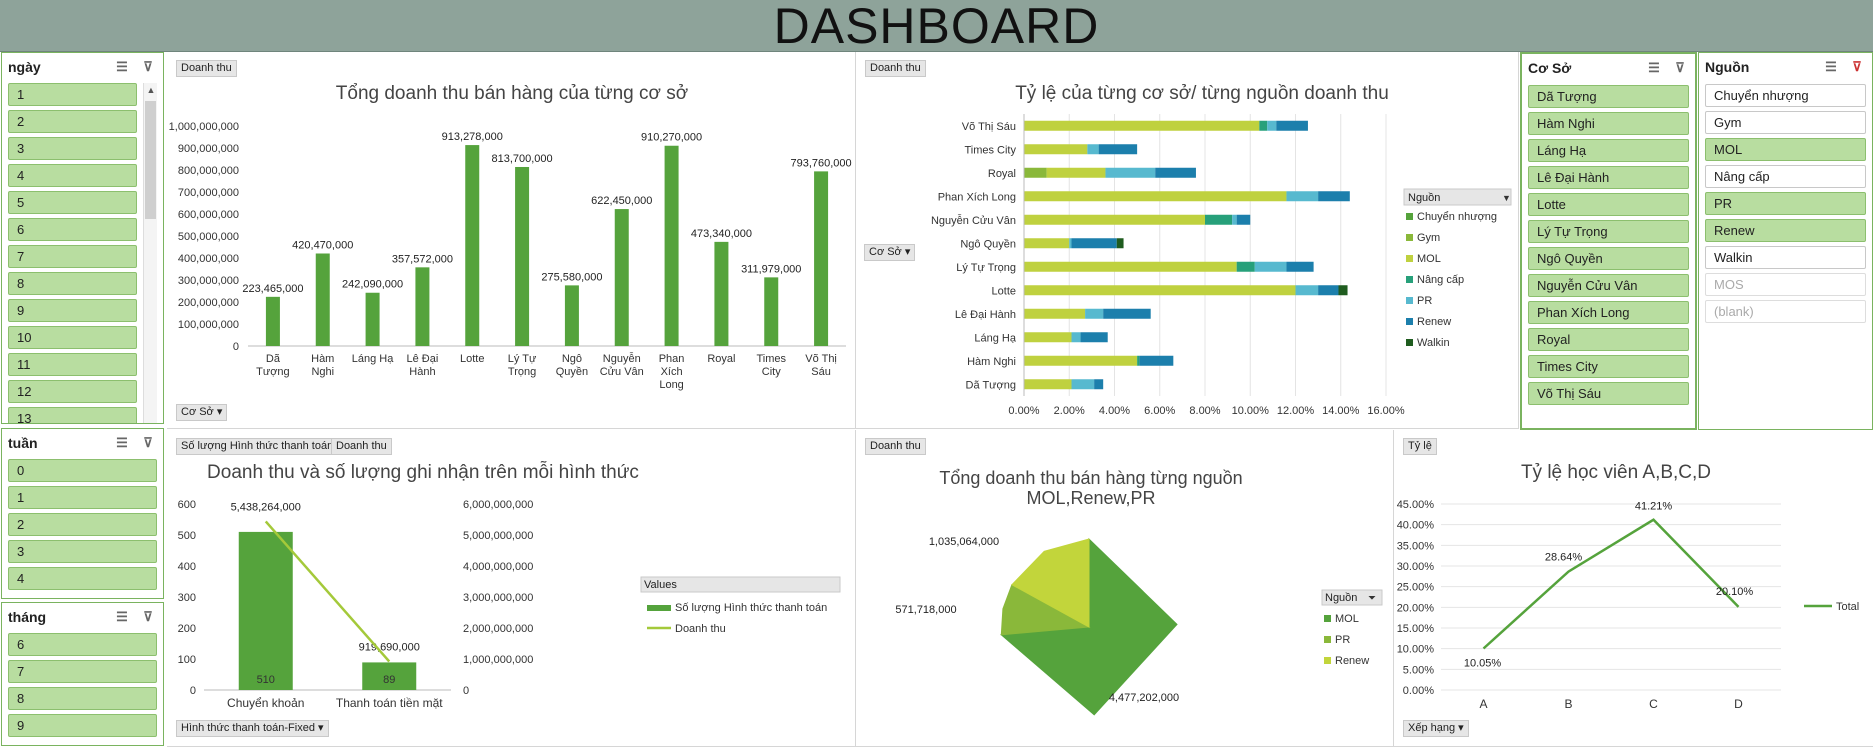 Image resolution: width=1873 pixels, height=747 pixels. Describe the element at coordinates (151, 90) in the screenshot. I see `scroll-up-icon: ▲` at that location.